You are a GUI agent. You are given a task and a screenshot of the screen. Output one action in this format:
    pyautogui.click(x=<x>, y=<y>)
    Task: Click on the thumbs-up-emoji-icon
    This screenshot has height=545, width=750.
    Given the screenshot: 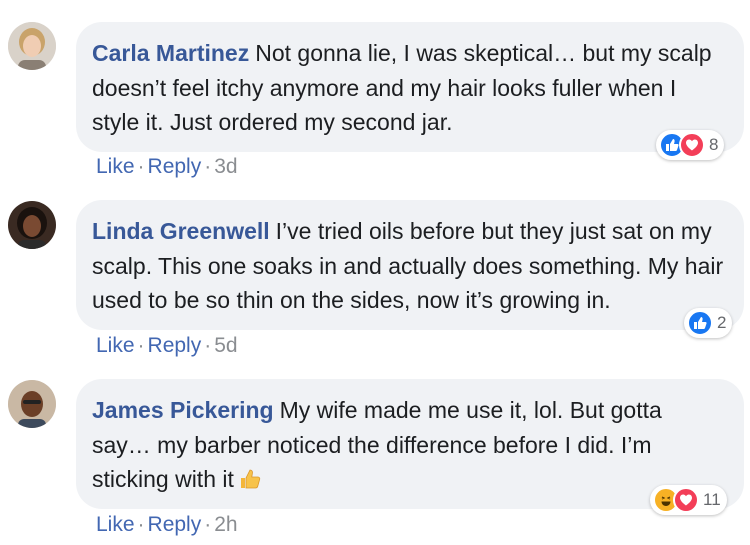 What is the action you would take?
    pyautogui.click(x=250, y=483)
    